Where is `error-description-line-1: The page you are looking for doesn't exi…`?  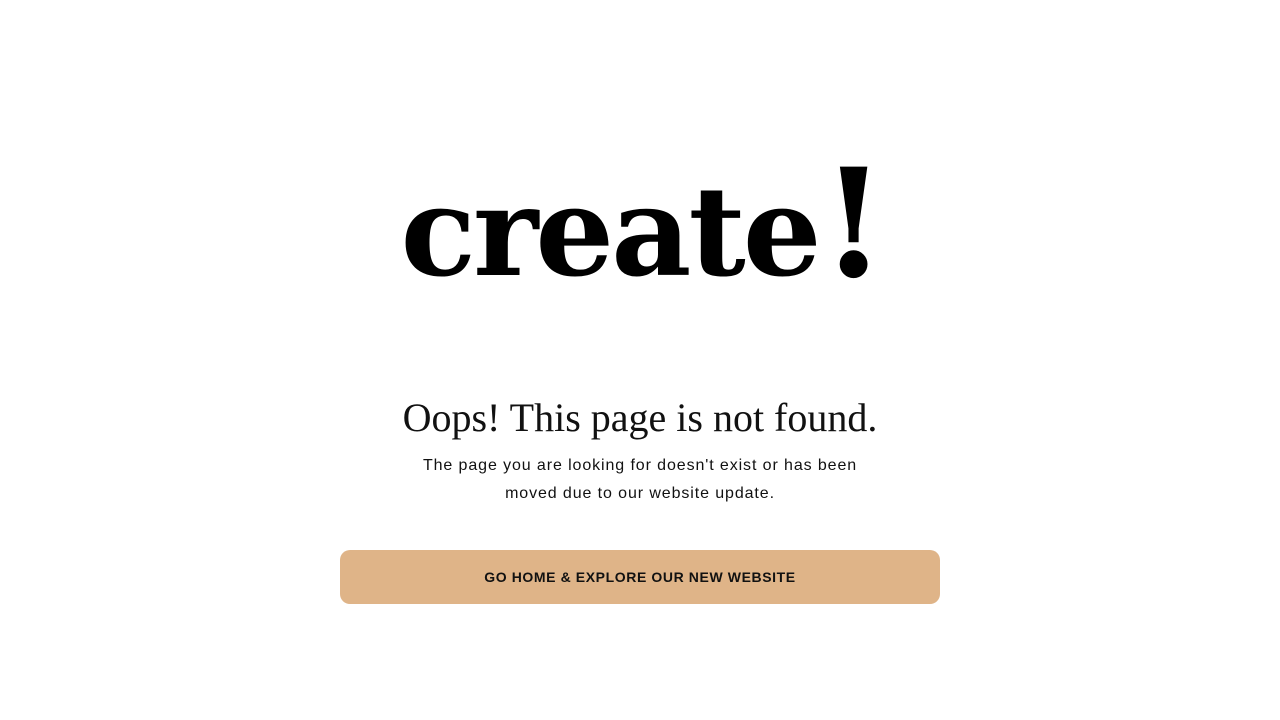 error-description-line-1: The page you are looking for doesn't exi… is located at coordinates (640, 465).